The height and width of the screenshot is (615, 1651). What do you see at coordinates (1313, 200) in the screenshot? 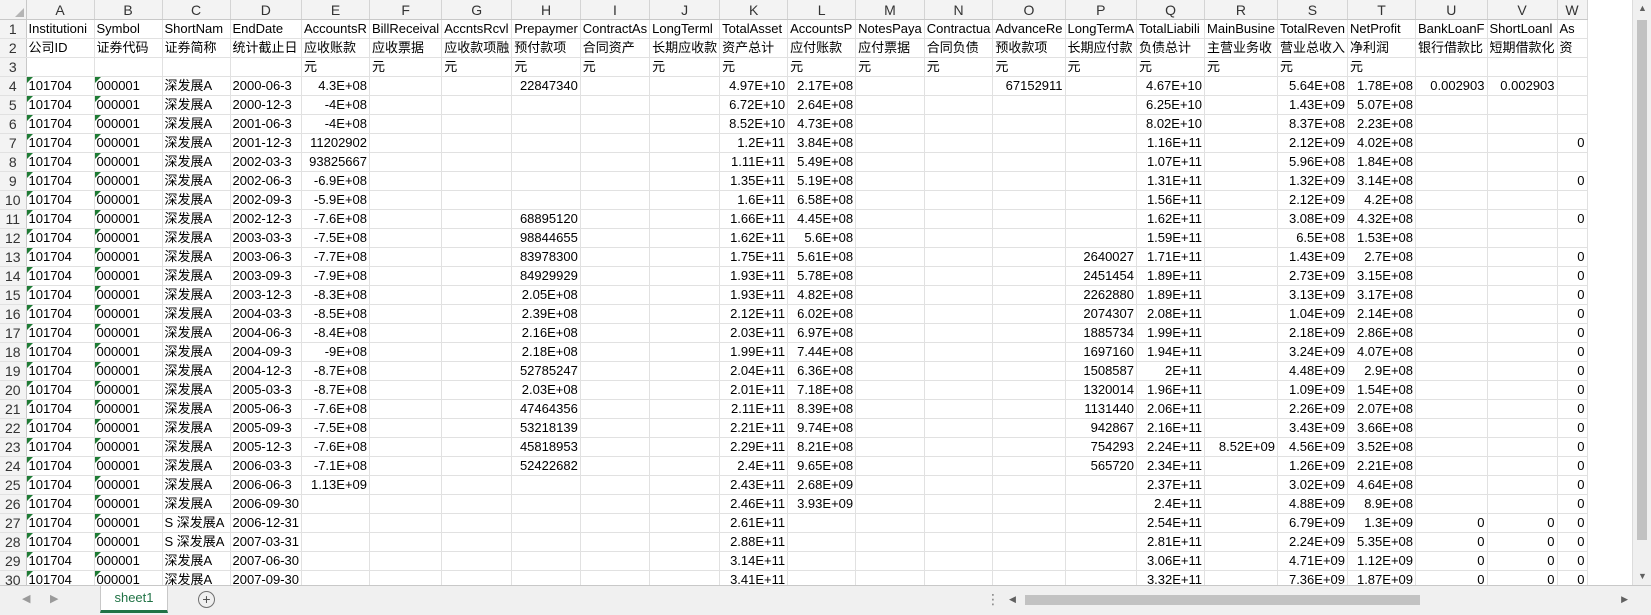
I see `cell: 2.12E+09` at bounding box center [1313, 200].